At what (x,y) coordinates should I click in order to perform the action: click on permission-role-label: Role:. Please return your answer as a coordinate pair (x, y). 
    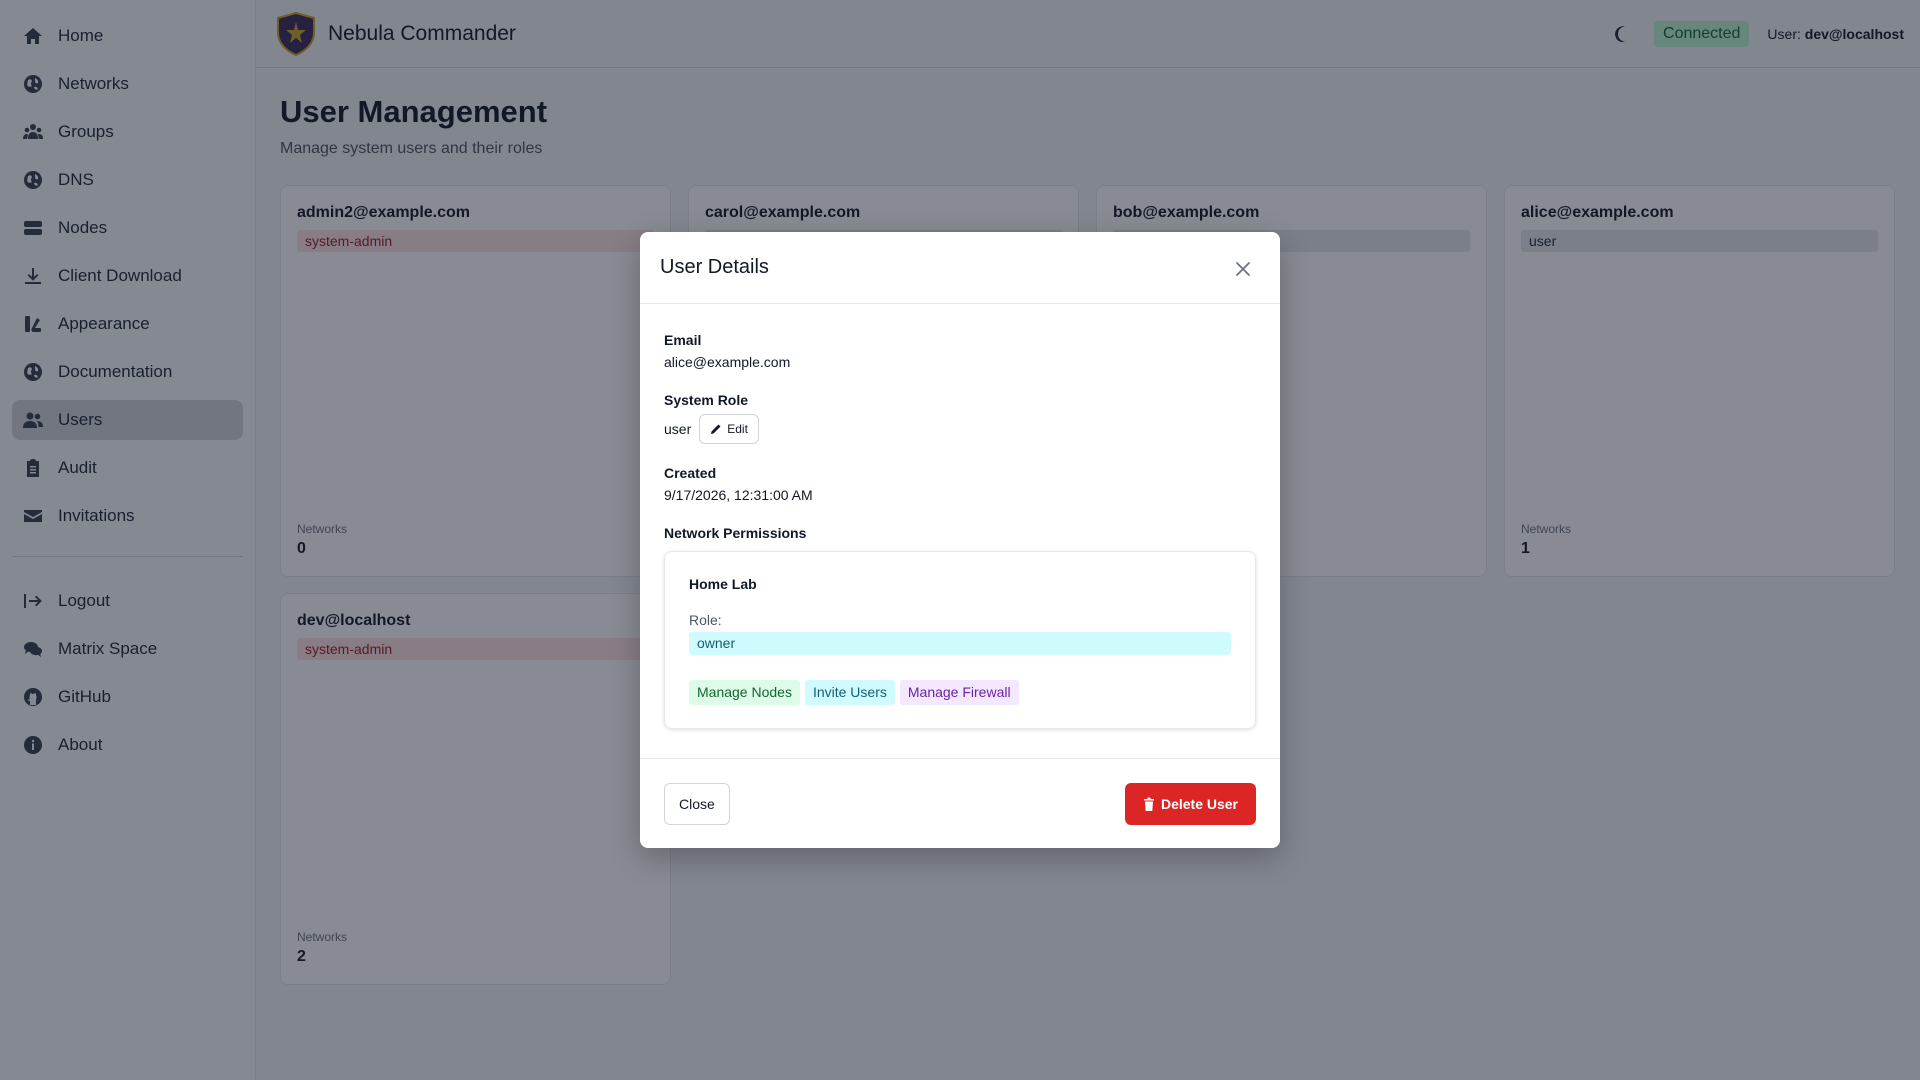
    Looking at the image, I should click on (705, 620).